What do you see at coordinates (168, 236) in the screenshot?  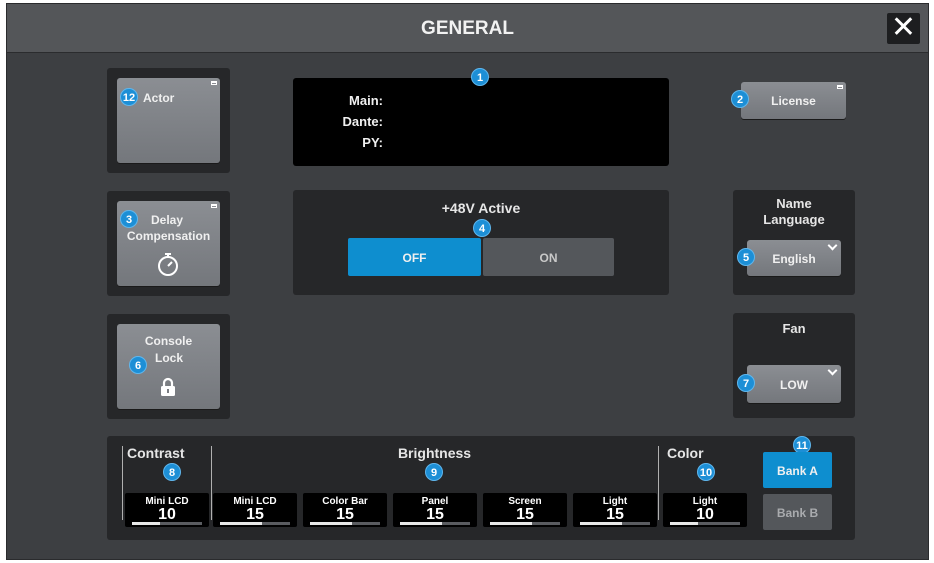 I see `delay-label-line2: Compensation` at bounding box center [168, 236].